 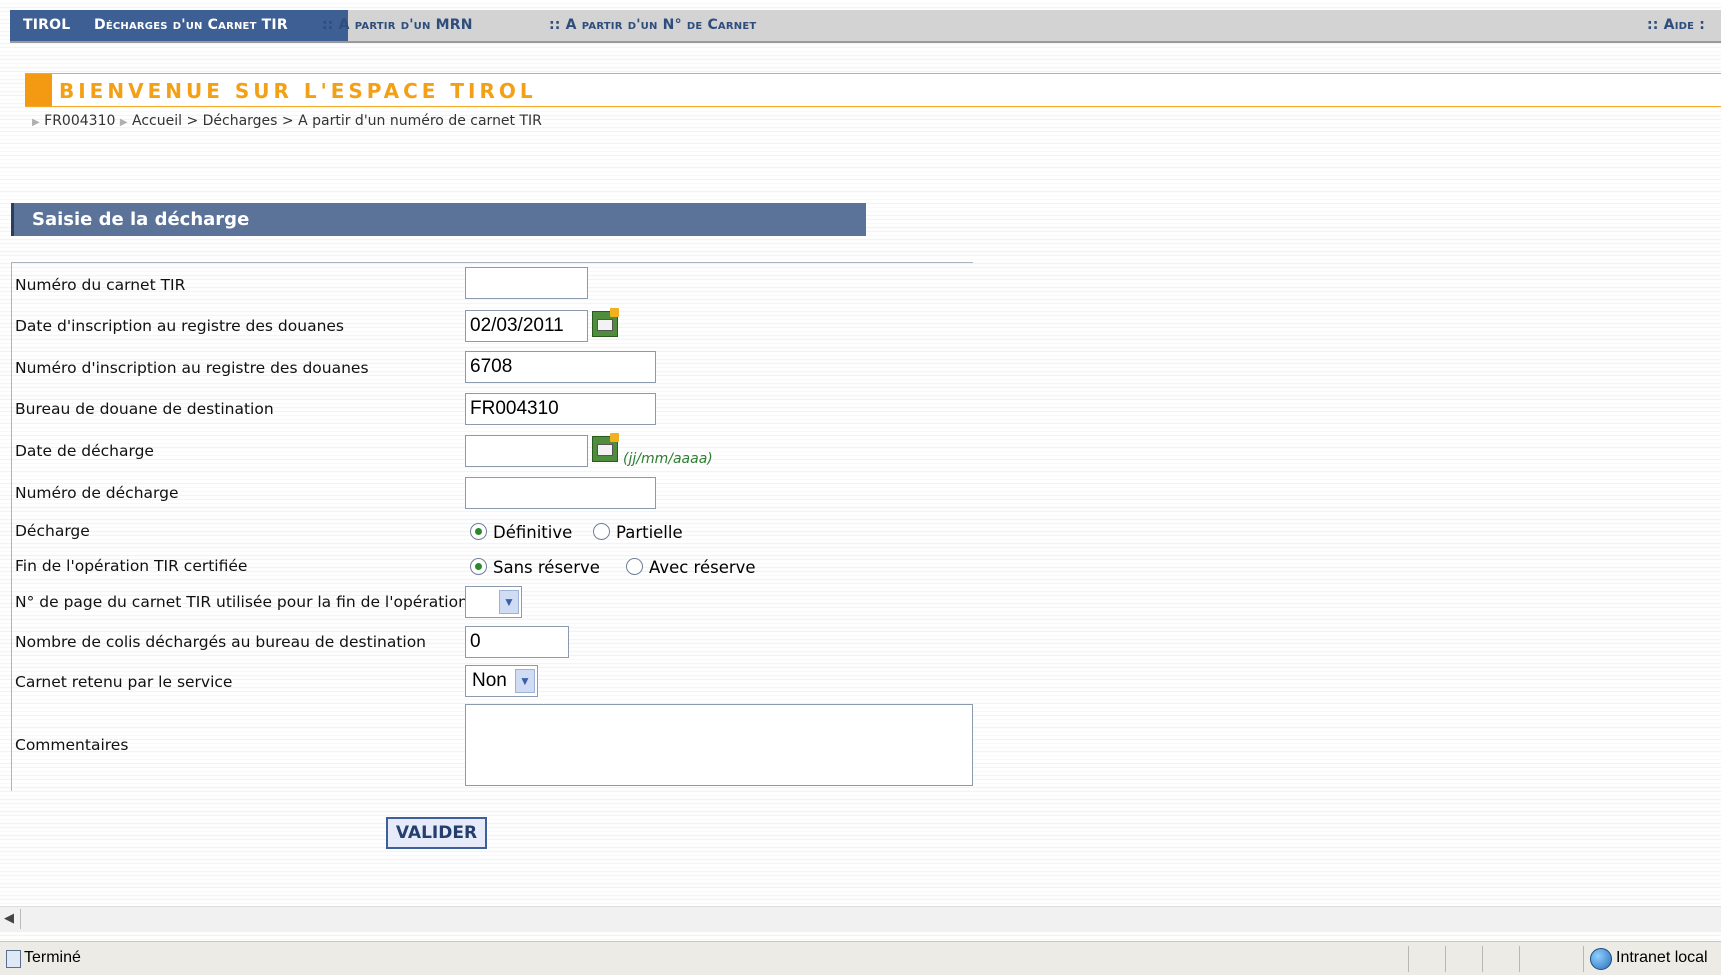 I want to click on welcome-title: BIENVENUE SUR L'ESPACE TIROL, so click(x=298, y=91).